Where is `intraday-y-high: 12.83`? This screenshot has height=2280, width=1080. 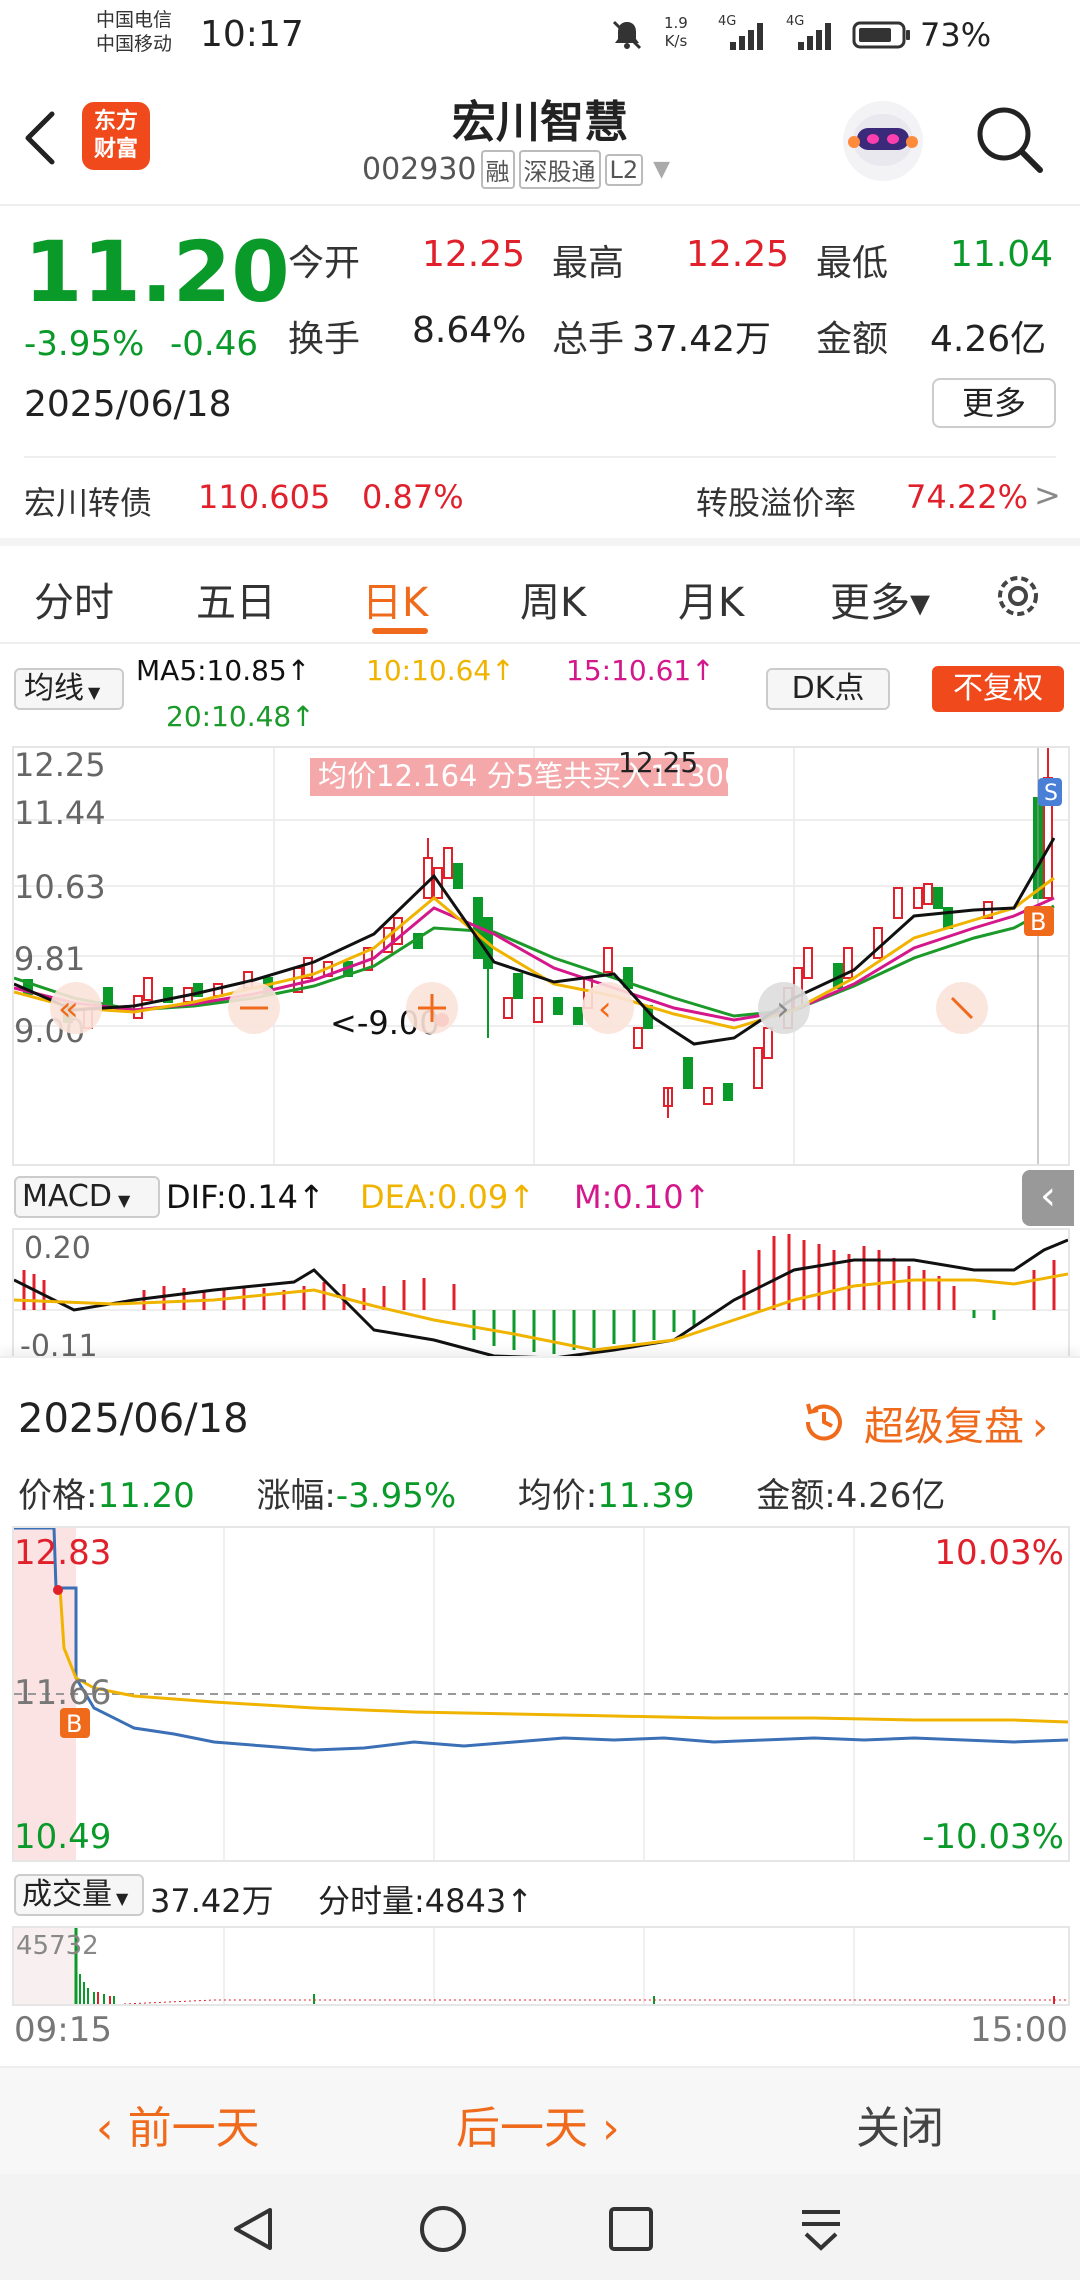 intraday-y-high: 12.83 is located at coordinates (62, 1553).